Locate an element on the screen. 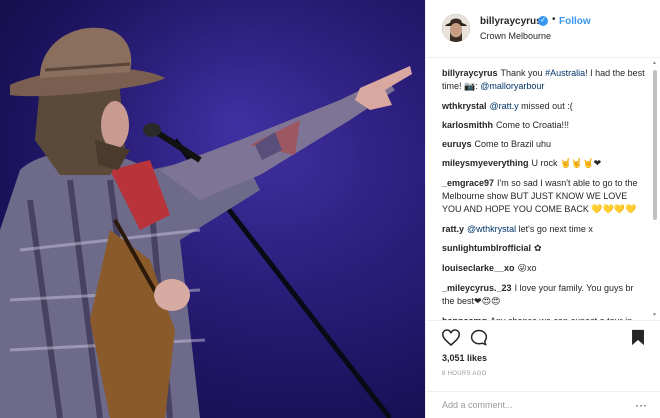  avatar-image is located at coordinates (456, 28).